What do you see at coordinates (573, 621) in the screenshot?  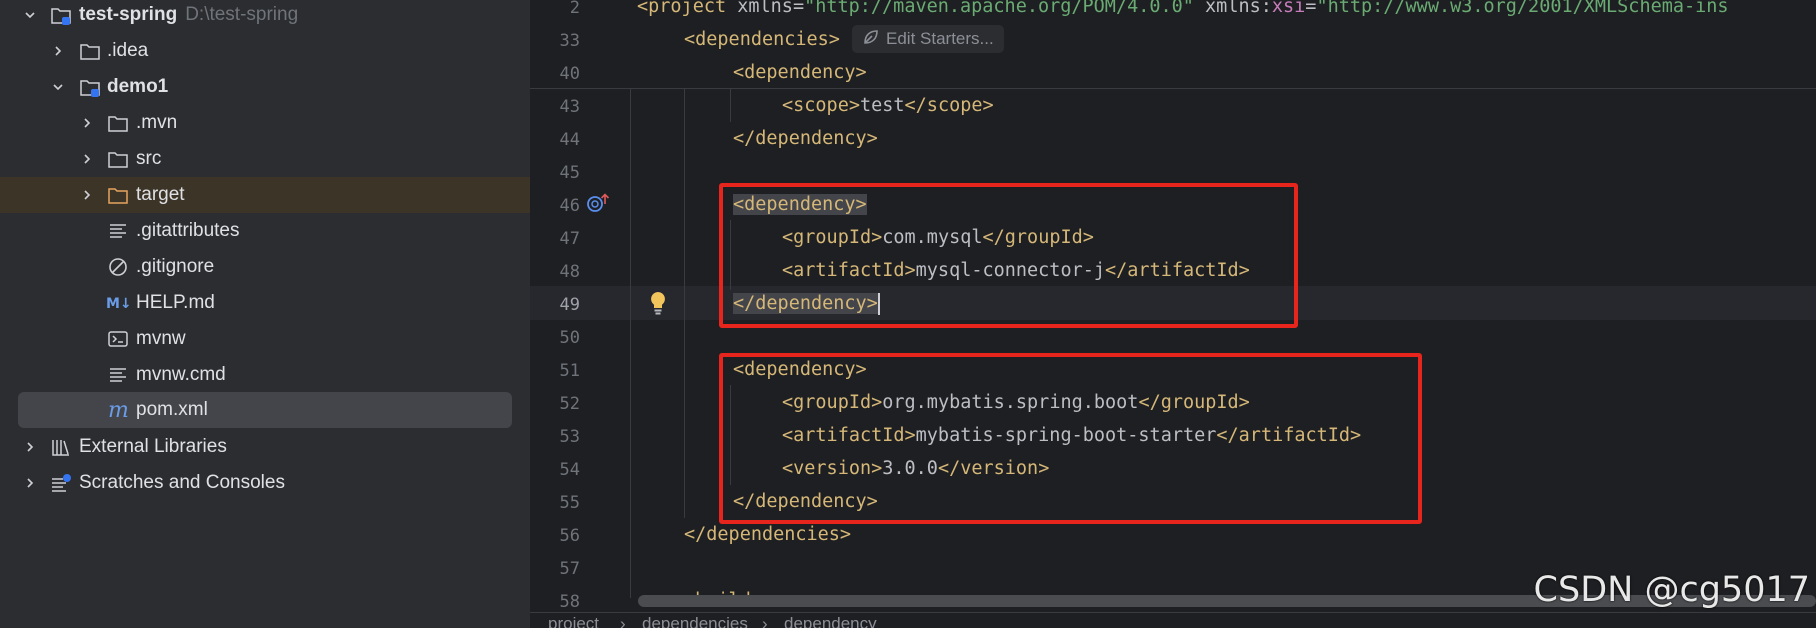 I see `breadcrumb-item: project` at bounding box center [573, 621].